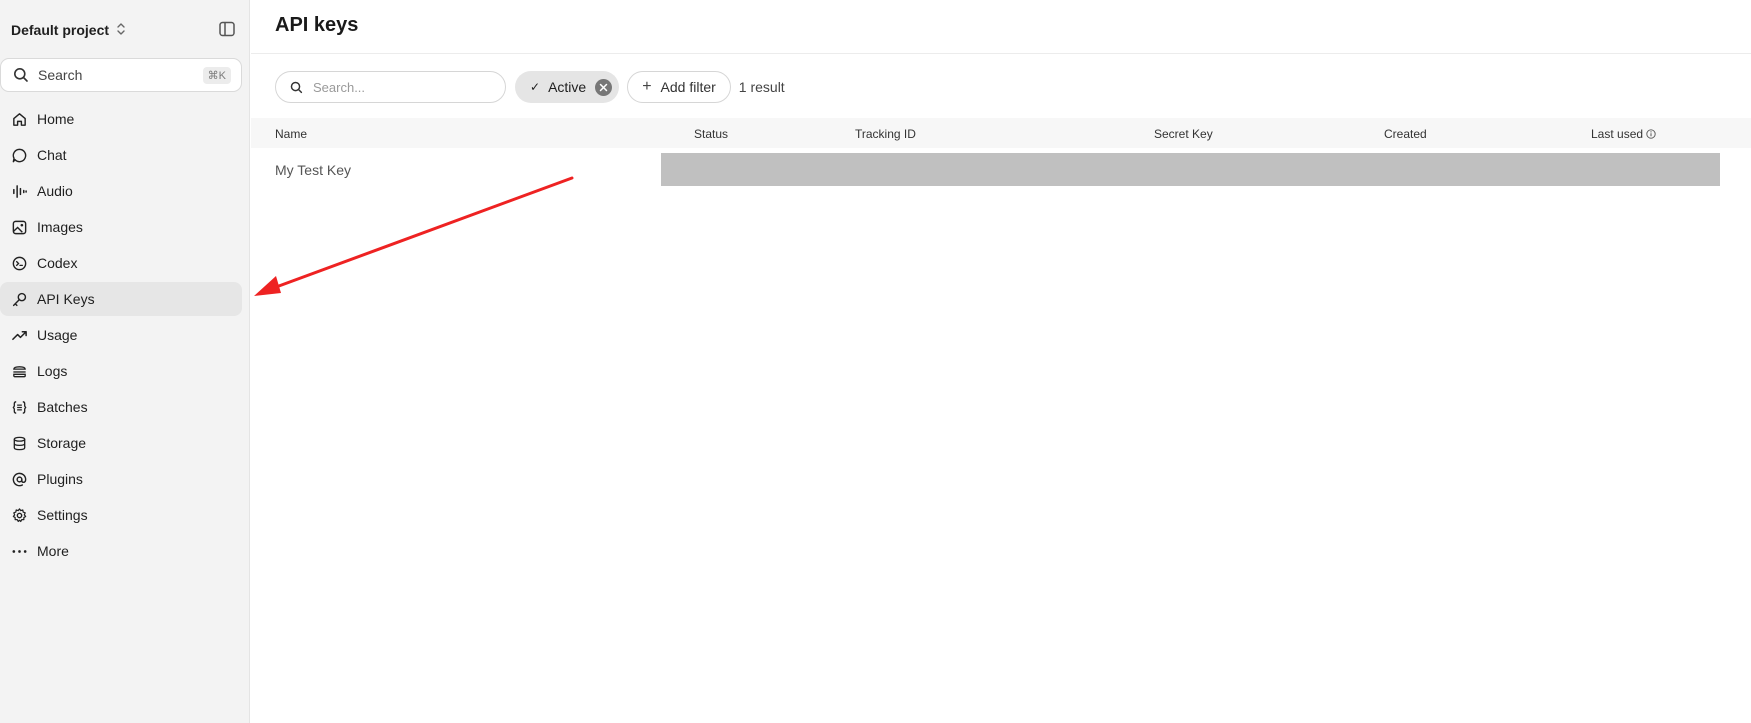 Image resolution: width=1751 pixels, height=723 pixels. I want to click on header-divider, so click(1001, 53).